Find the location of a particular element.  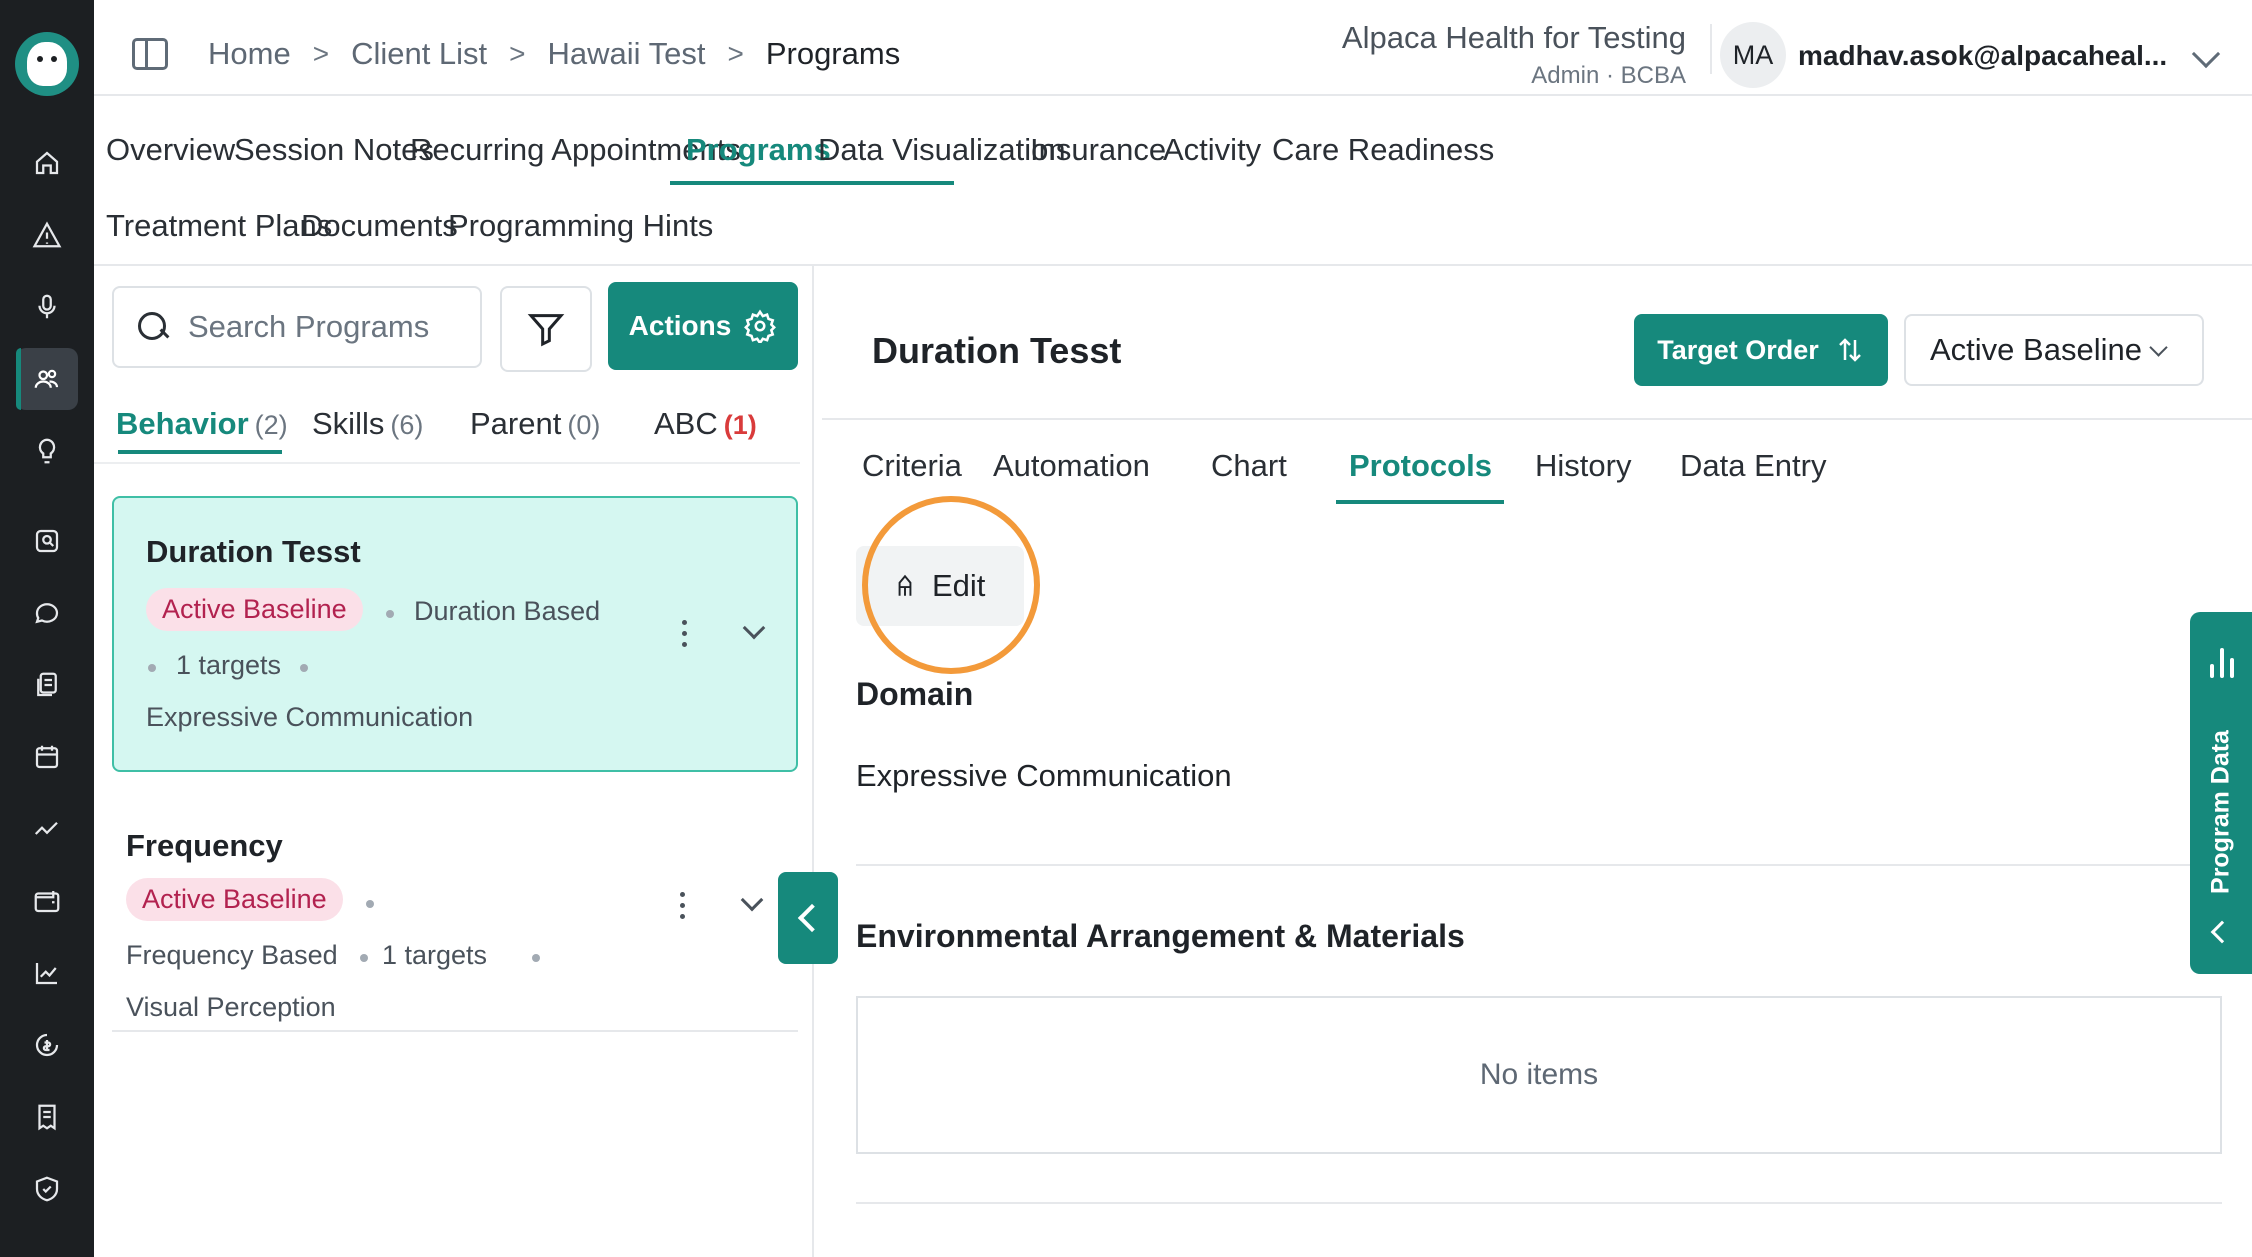

program-data-label: Program Data is located at coordinates (2220, 812).